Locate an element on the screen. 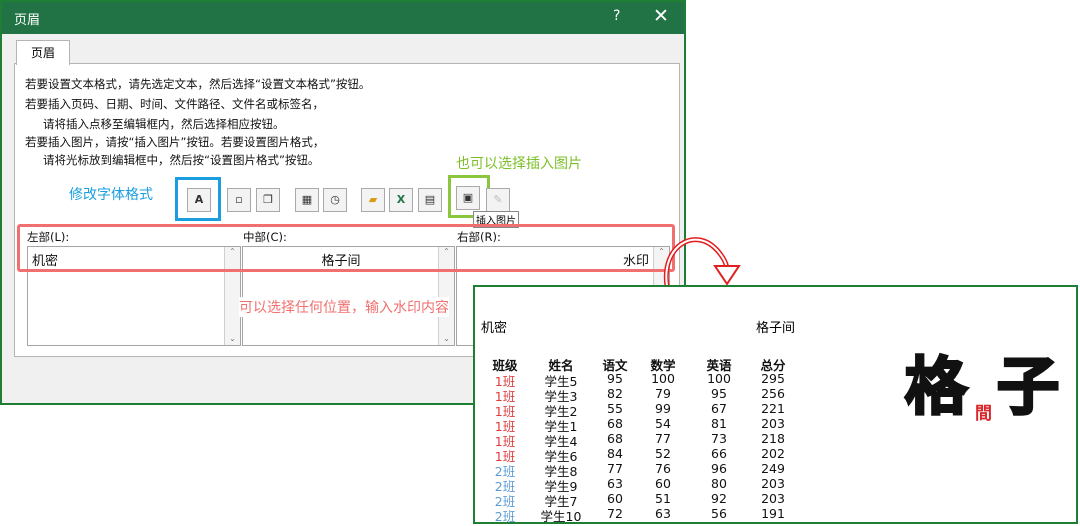  page-count-button: ❐ is located at coordinates (268, 200).